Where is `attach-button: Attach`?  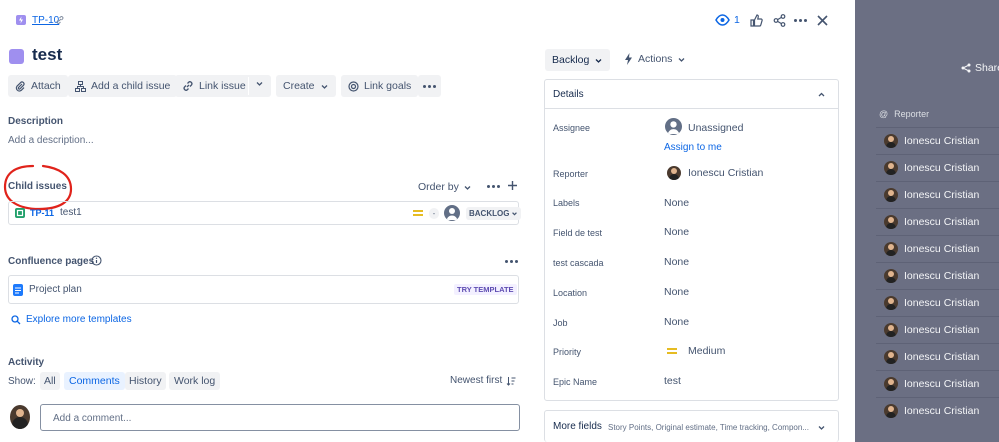 attach-button: Attach is located at coordinates (38, 86).